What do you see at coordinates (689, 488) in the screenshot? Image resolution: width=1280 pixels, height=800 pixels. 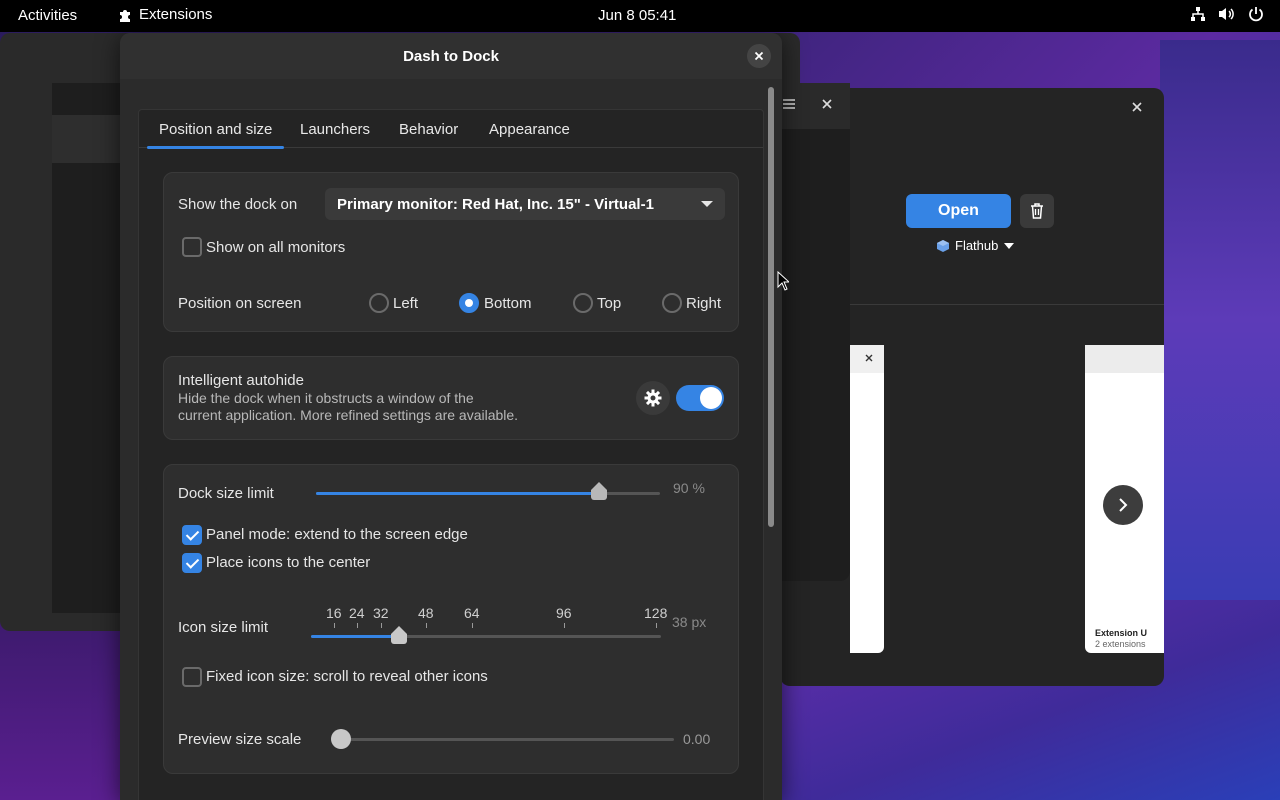 I see `dock-size-value: 90 %` at bounding box center [689, 488].